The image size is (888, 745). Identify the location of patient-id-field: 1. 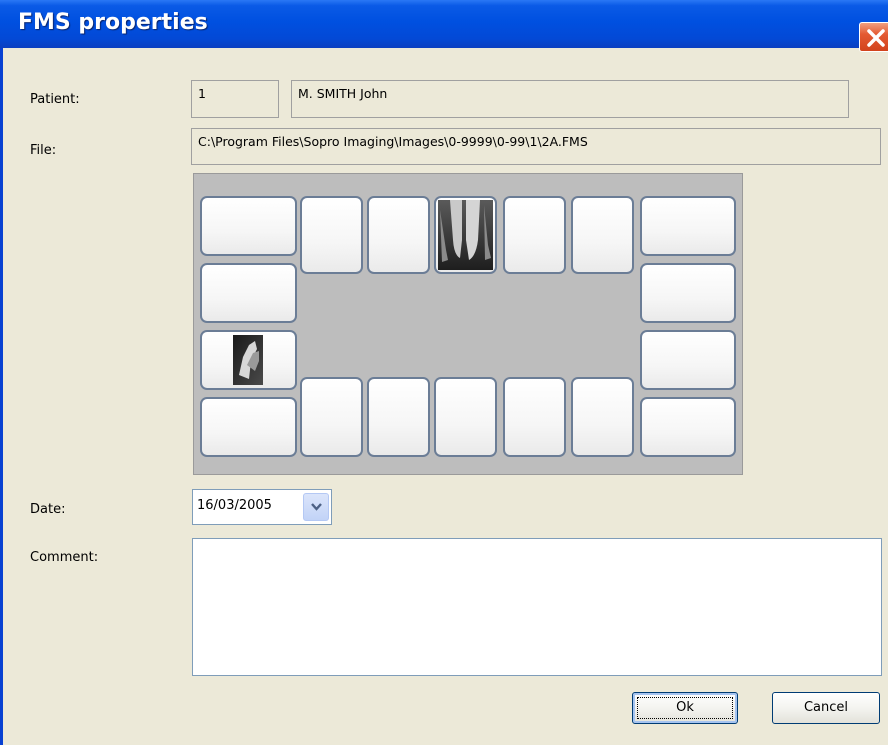
(235, 99).